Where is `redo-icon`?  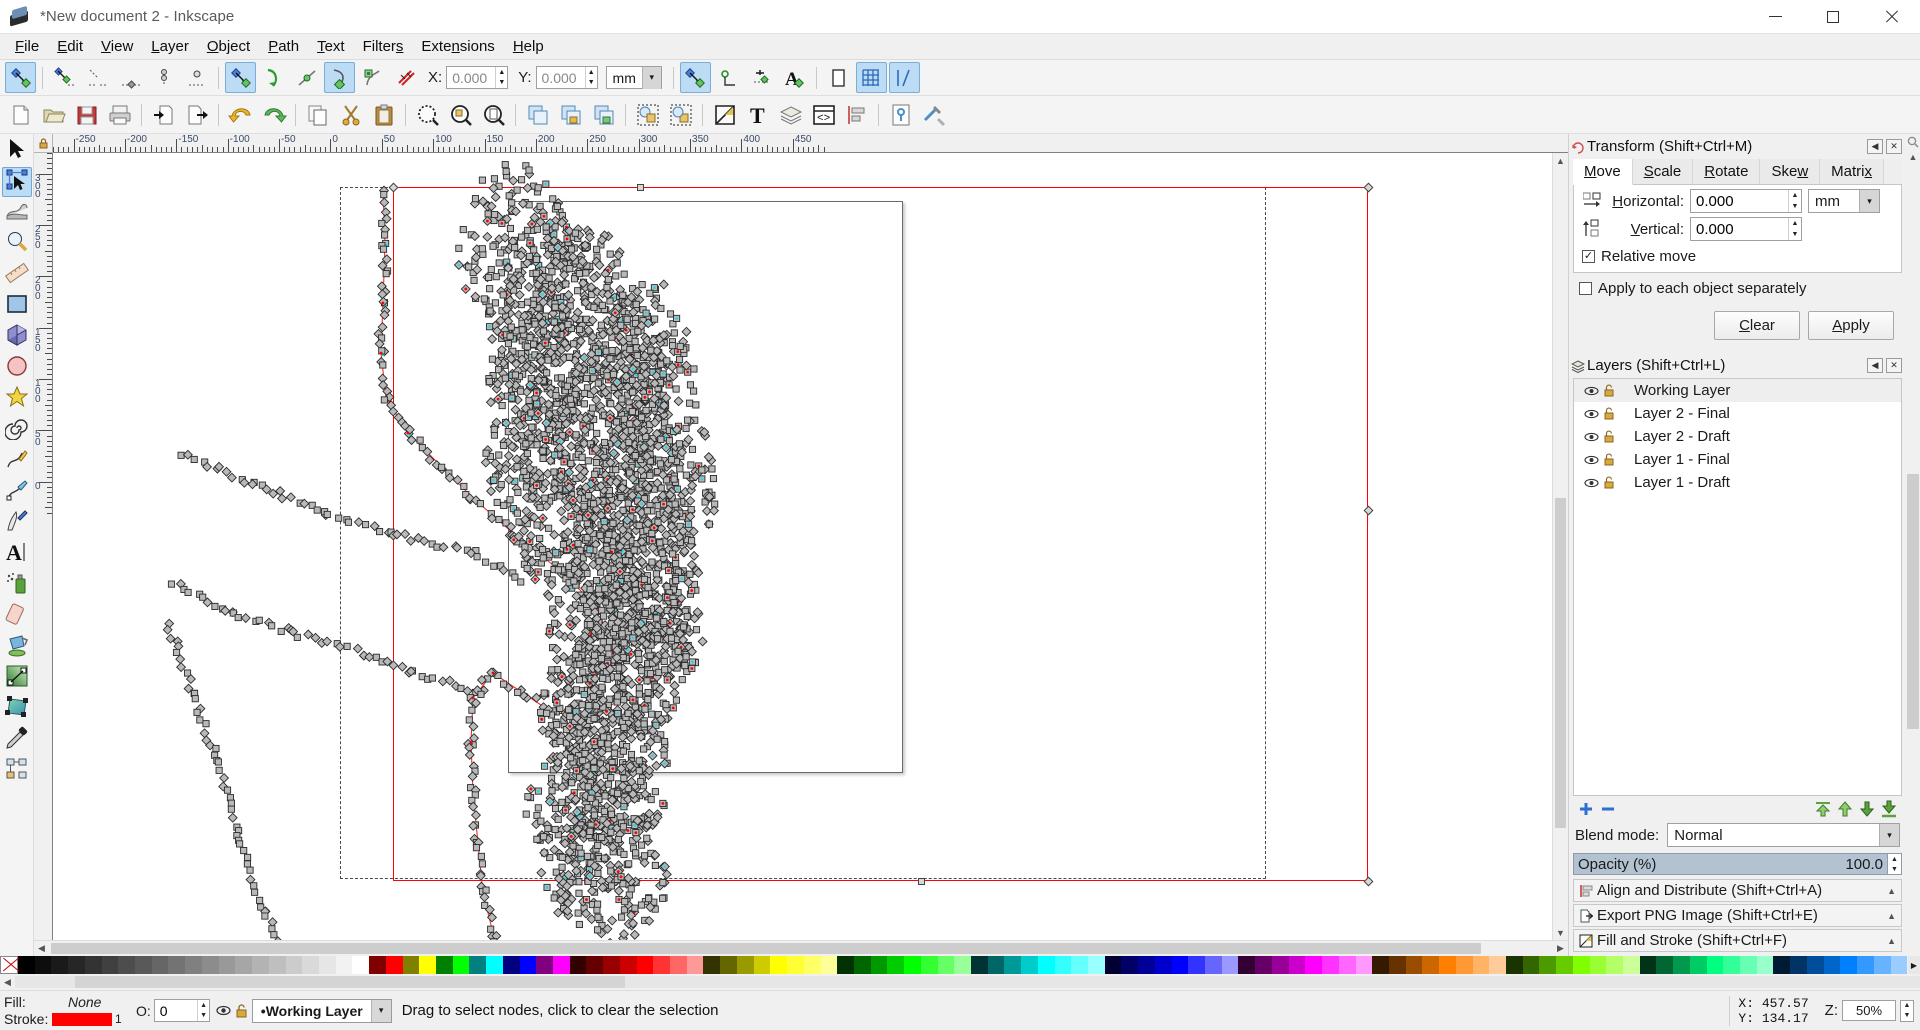
redo-icon is located at coordinates (273, 114).